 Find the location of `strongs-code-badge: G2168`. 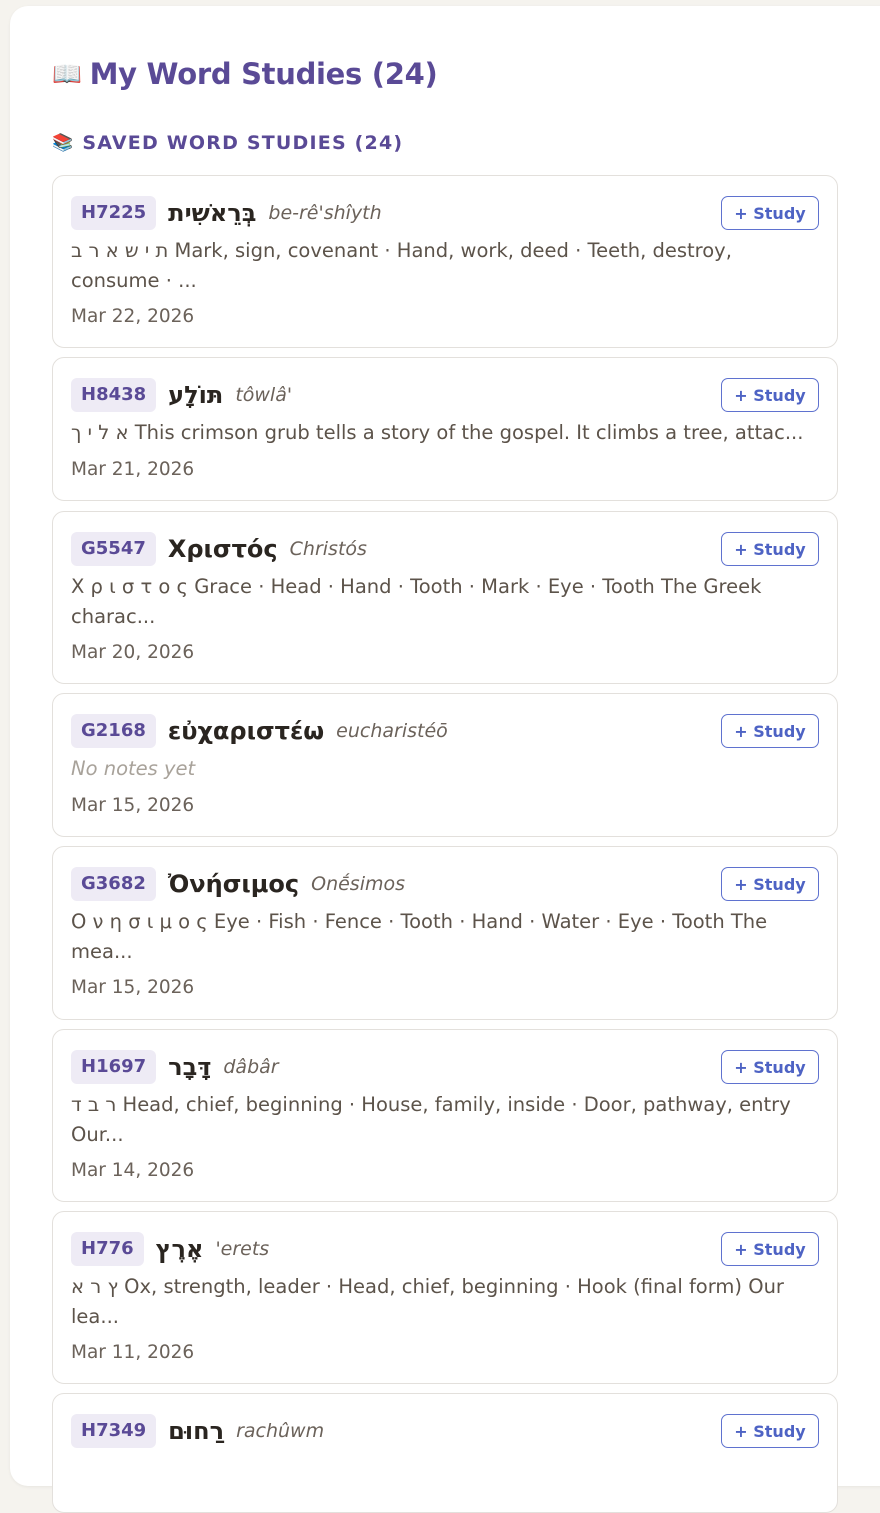

strongs-code-badge: G2168 is located at coordinates (113, 731).